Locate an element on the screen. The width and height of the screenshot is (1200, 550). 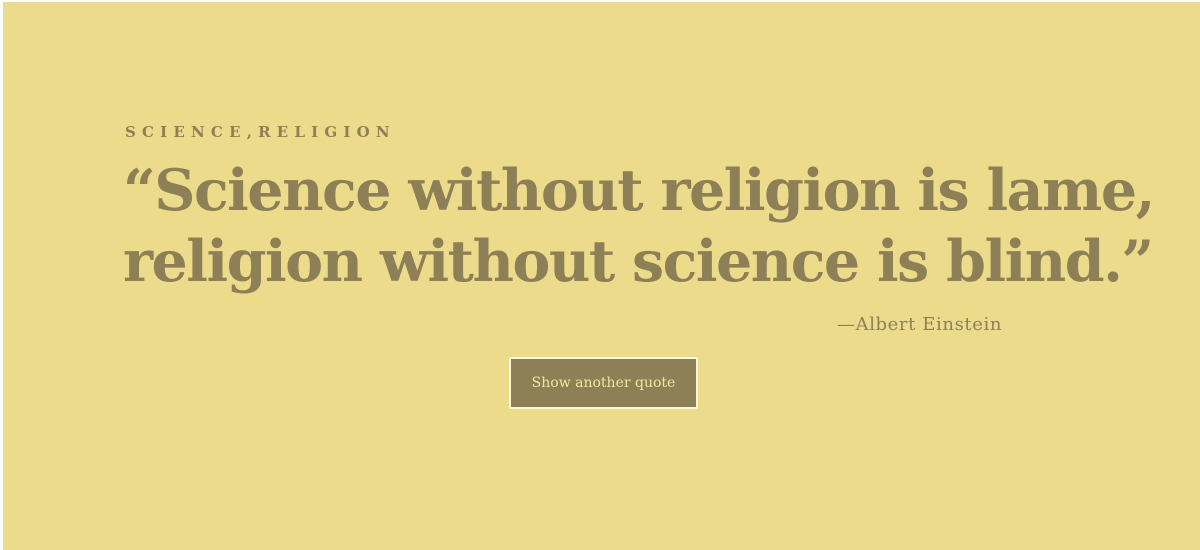
show-another-quote-button: Show another quote is located at coordinates (603, 383).